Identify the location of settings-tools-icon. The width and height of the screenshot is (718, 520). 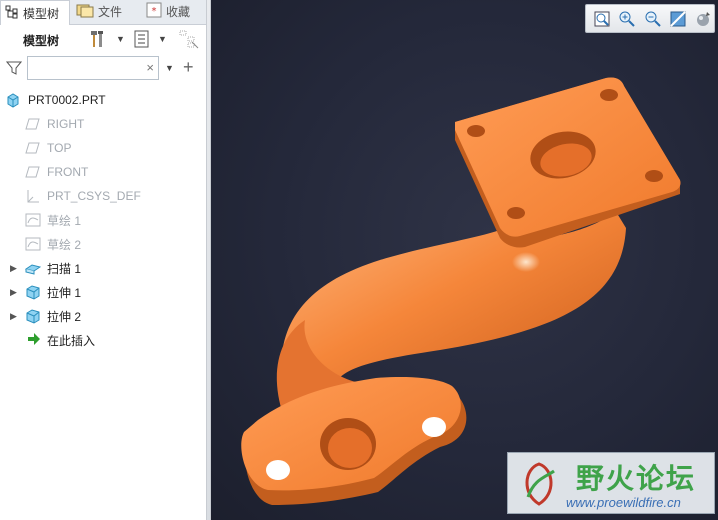
(99, 40).